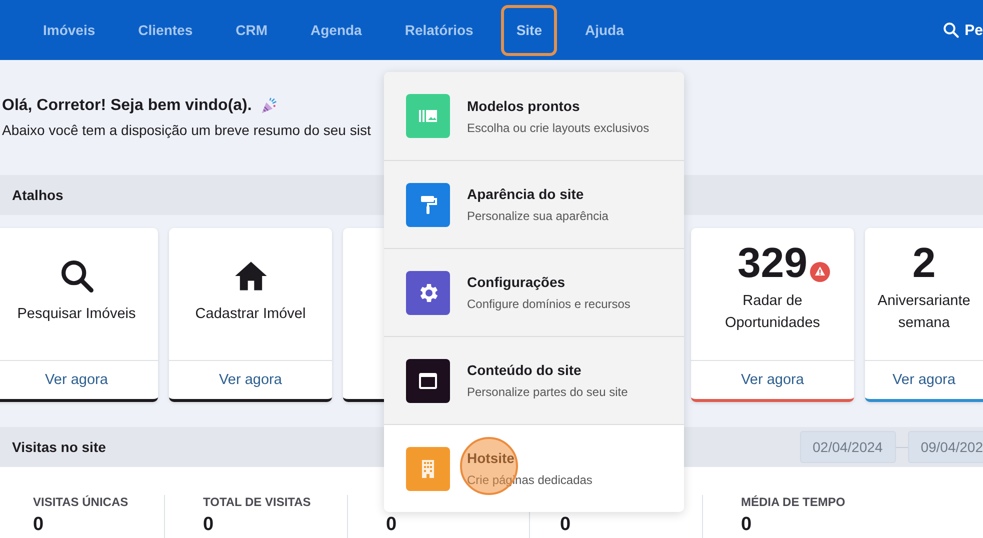 This screenshot has height=538, width=983. What do you see at coordinates (165, 30) in the screenshot?
I see `nav-menu-item: Clientes` at bounding box center [165, 30].